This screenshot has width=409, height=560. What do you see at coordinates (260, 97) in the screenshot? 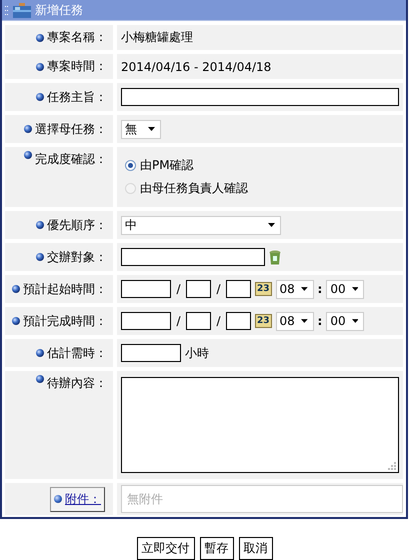
I see `subject-input` at bounding box center [260, 97].